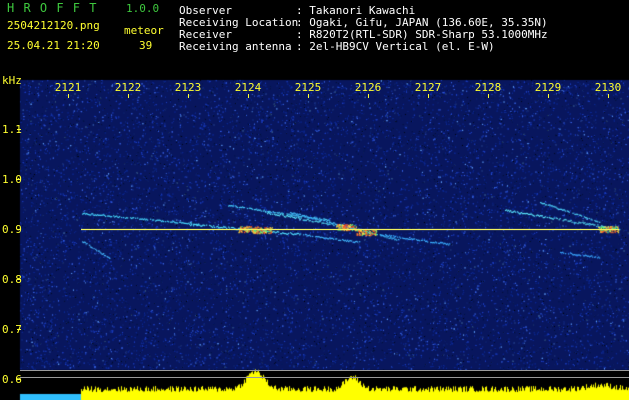  Describe the element at coordinates (338, 96) in the screenshot. I see `x-tick-marks` at that location.